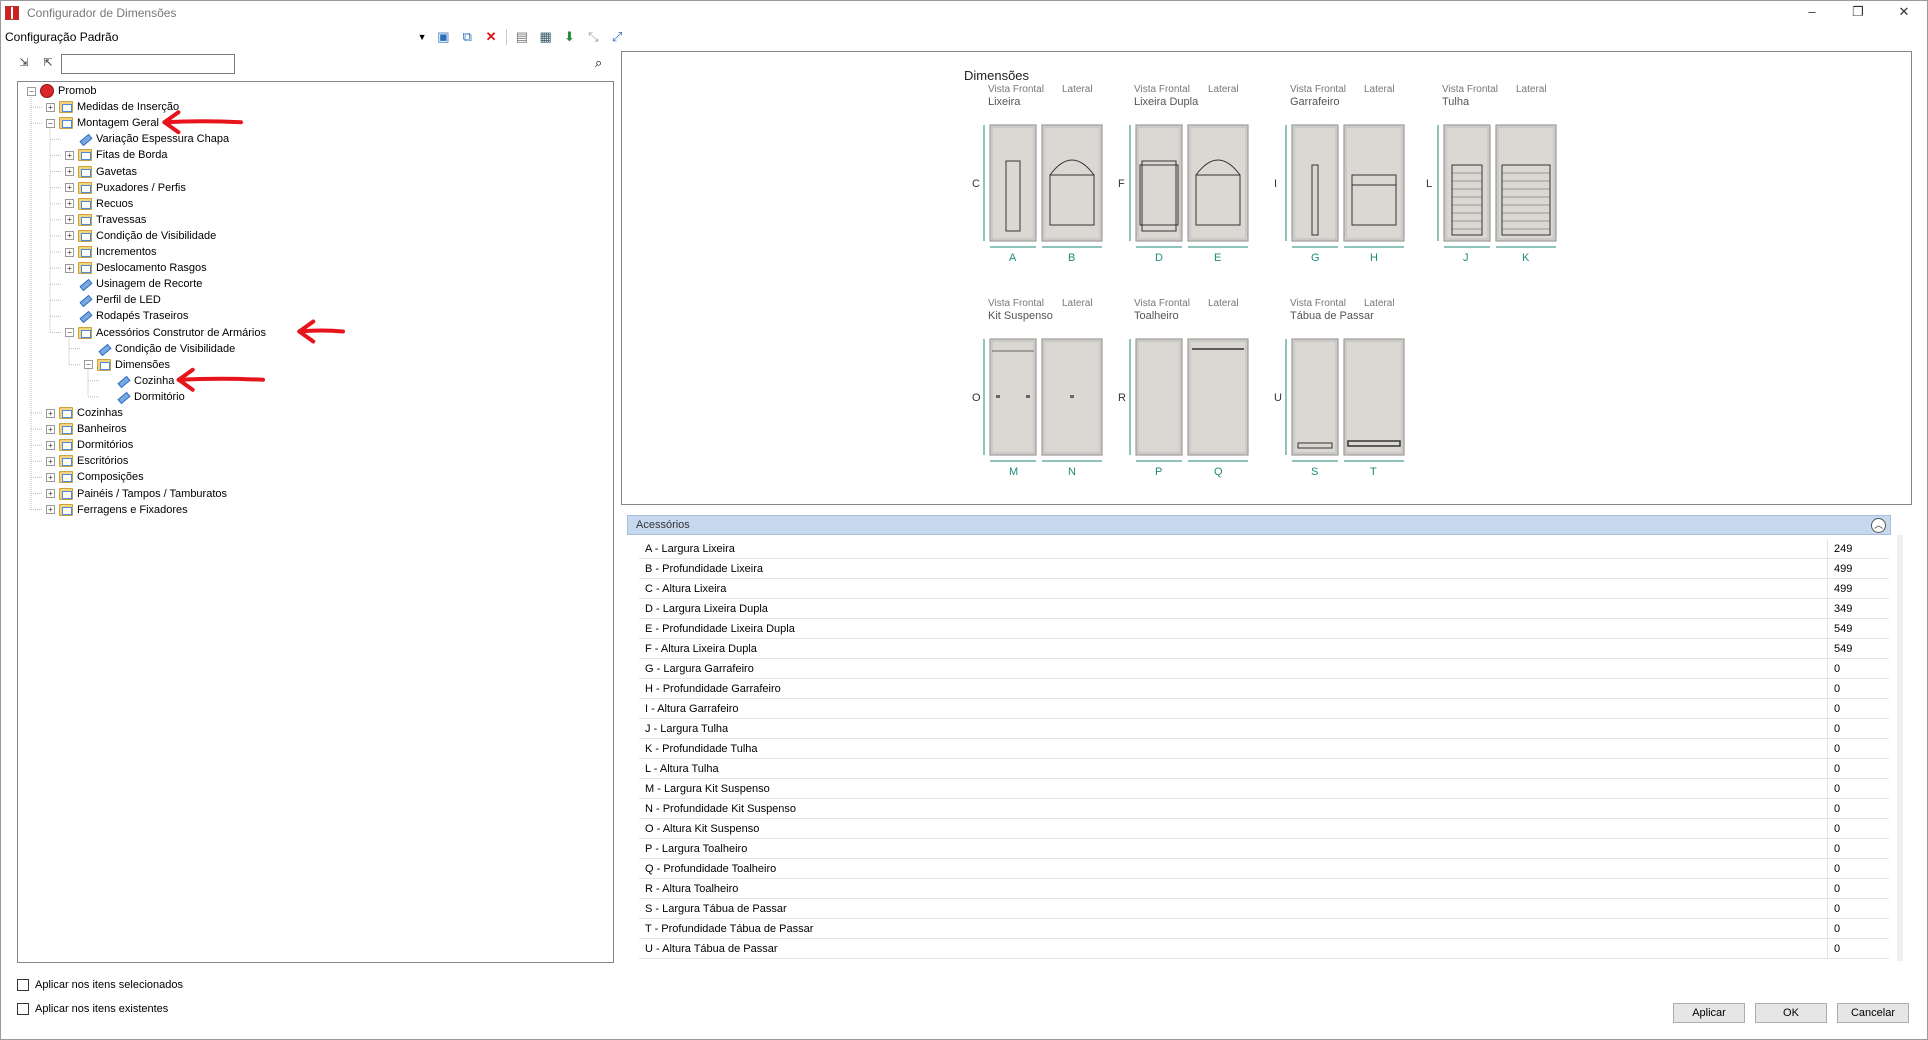  I want to click on accessories-header: Acessórios ︿, so click(1259, 525).